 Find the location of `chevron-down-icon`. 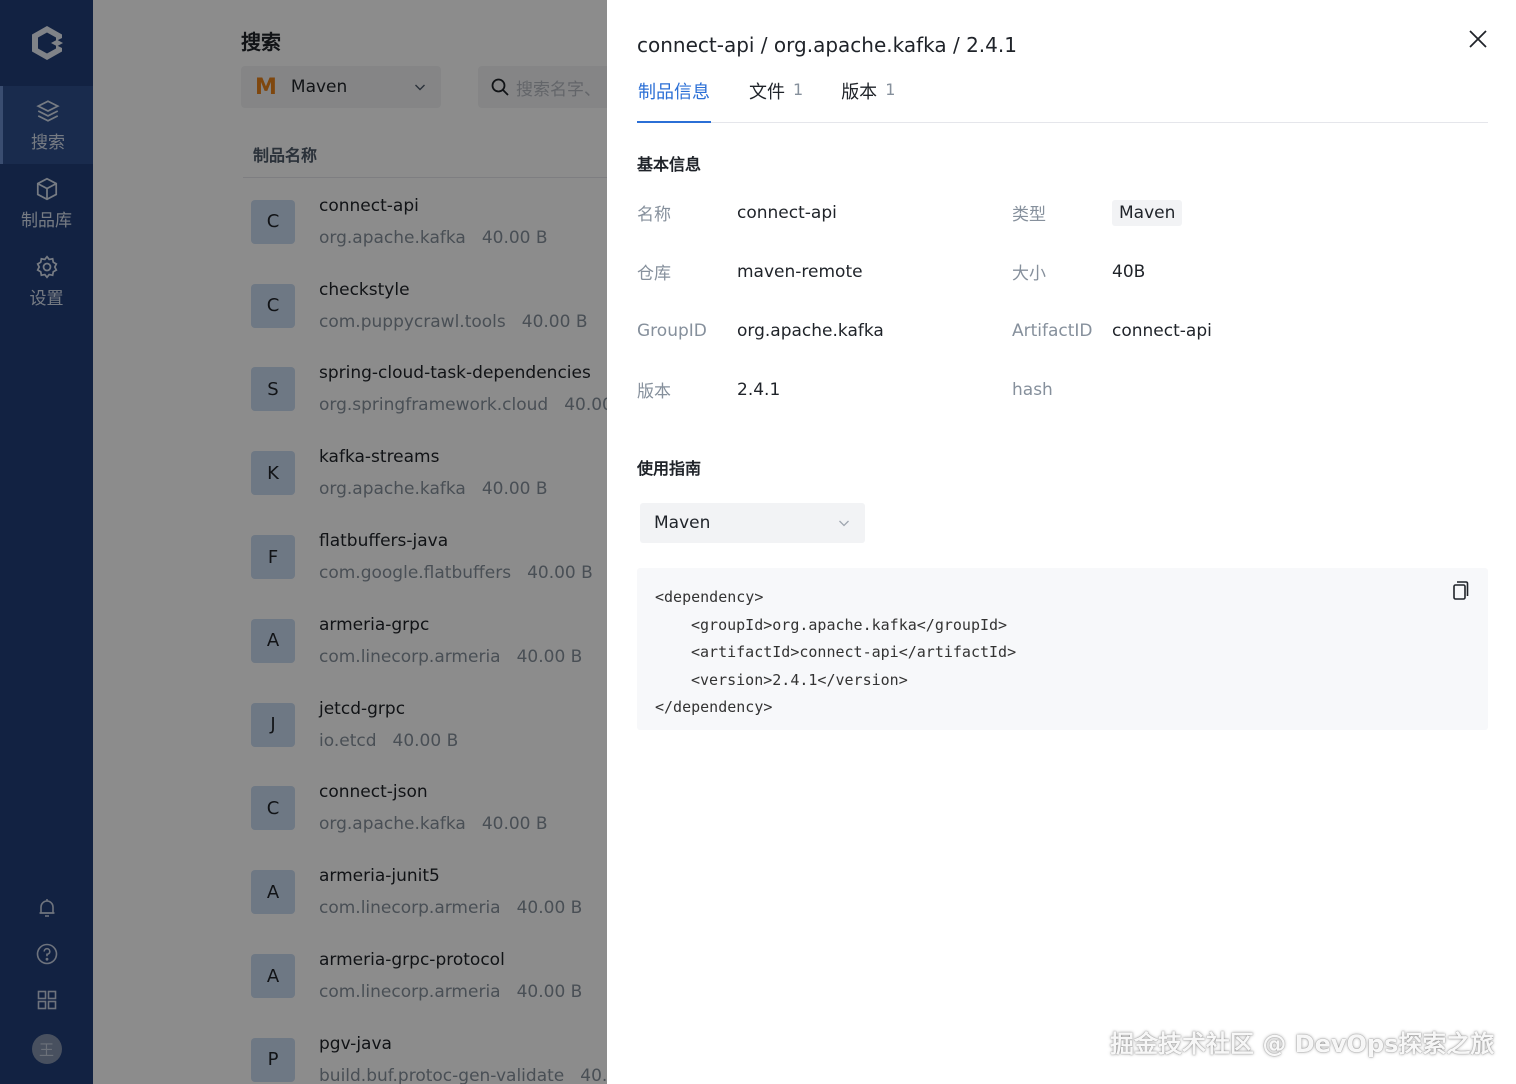

chevron-down-icon is located at coordinates (844, 523).